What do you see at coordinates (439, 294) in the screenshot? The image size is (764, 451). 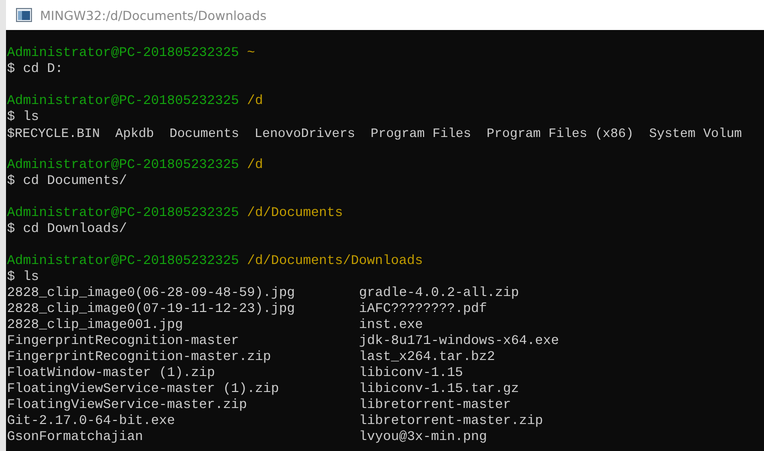 I see `file-name: gradle-4.0.2-all.zip` at bounding box center [439, 294].